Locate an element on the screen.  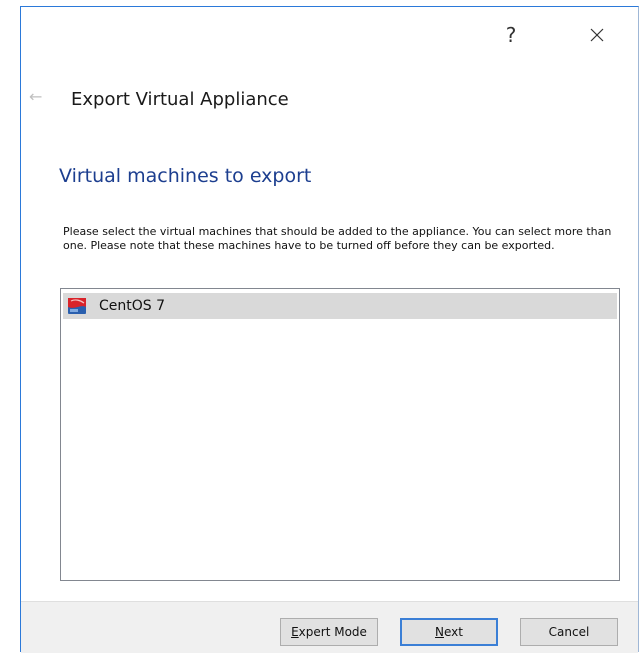
dialog-footer: Expert Mode Next Cancel is located at coordinates (329, 627).